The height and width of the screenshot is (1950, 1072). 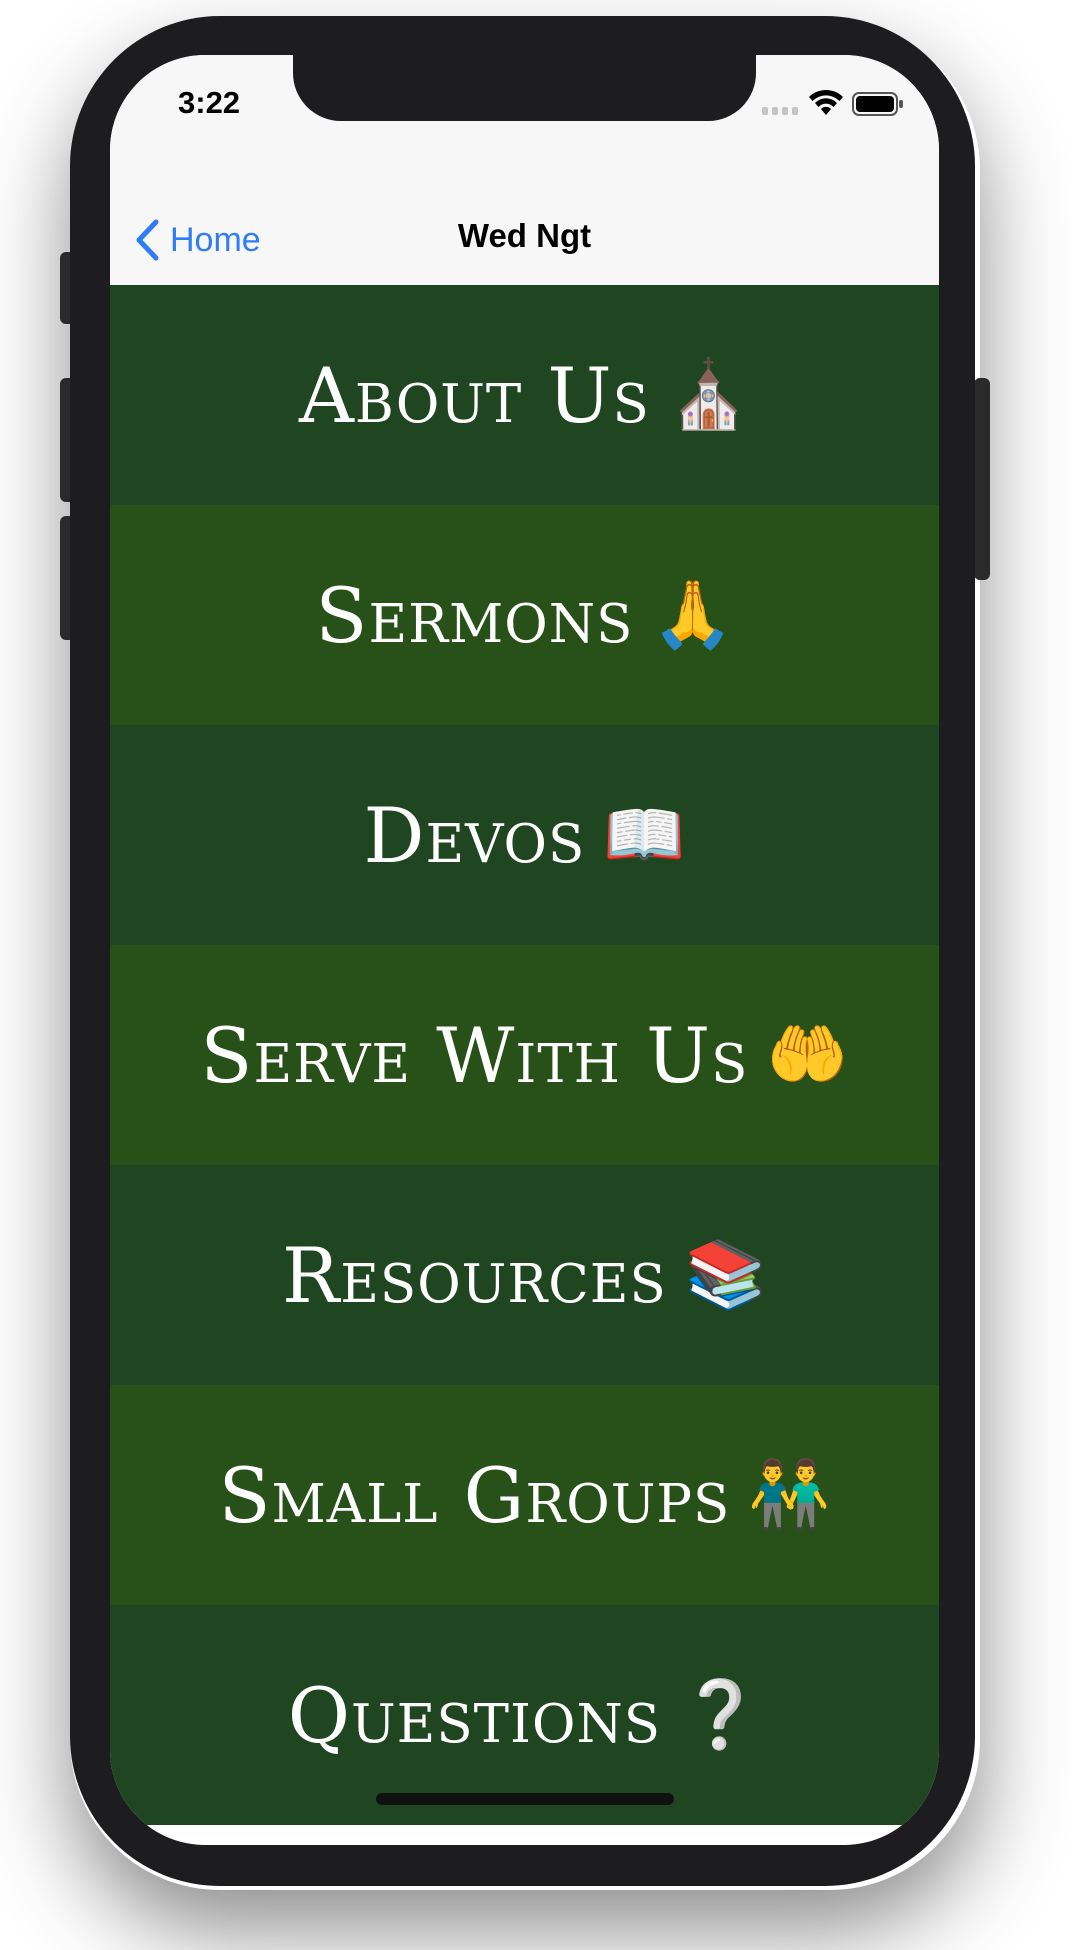 I want to click on books-icon: 📚, so click(x=725, y=1274).